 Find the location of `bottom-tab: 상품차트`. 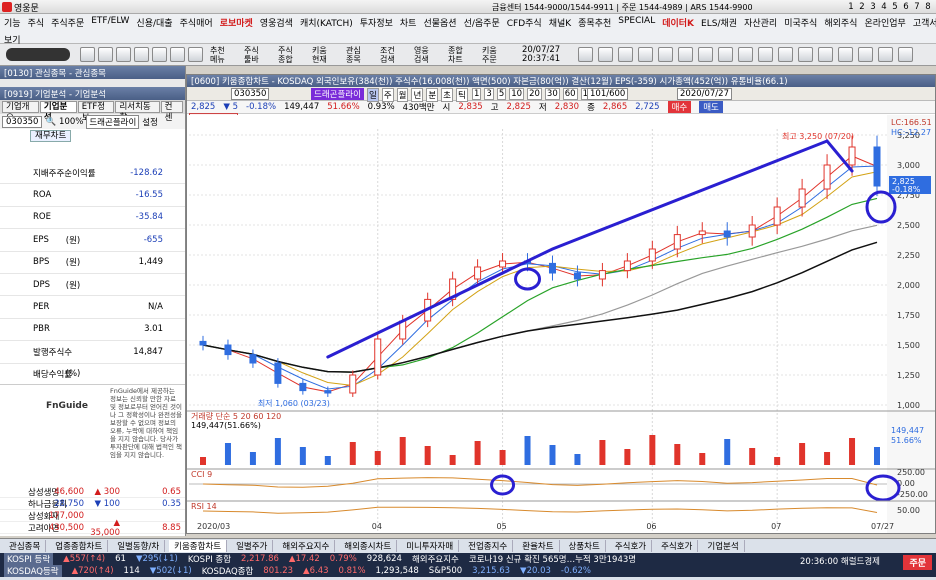

bottom-tab: 상품차트 is located at coordinates (585, 546).